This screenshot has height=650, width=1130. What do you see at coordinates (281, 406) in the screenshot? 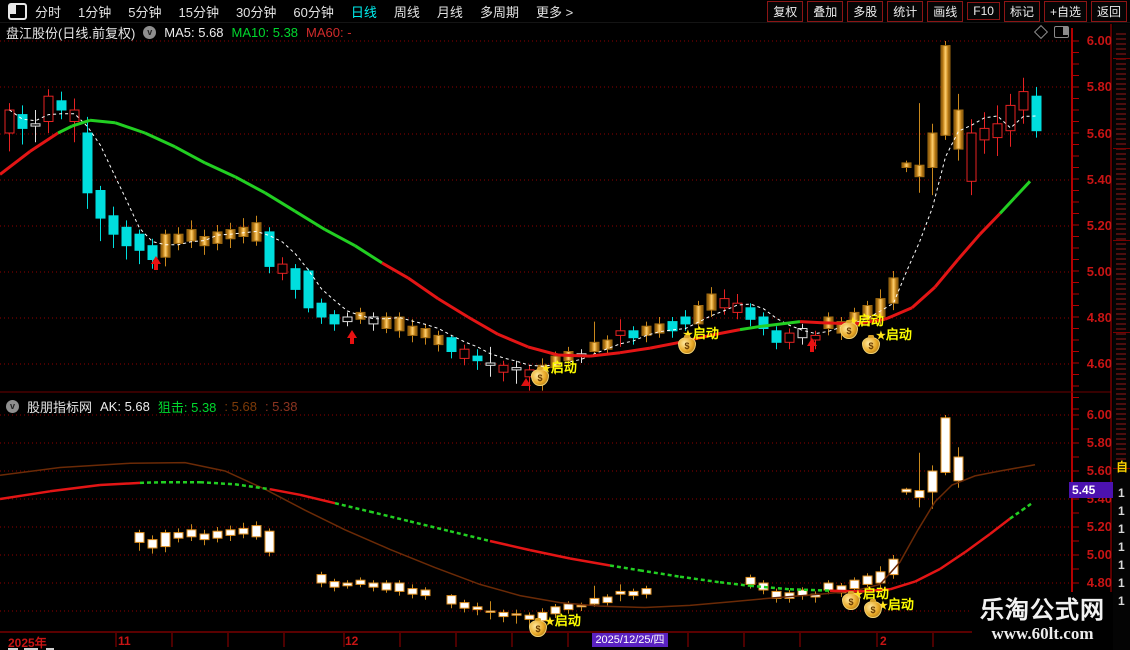
I see `dim-value-2: : 5.38` at bounding box center [281, 406].